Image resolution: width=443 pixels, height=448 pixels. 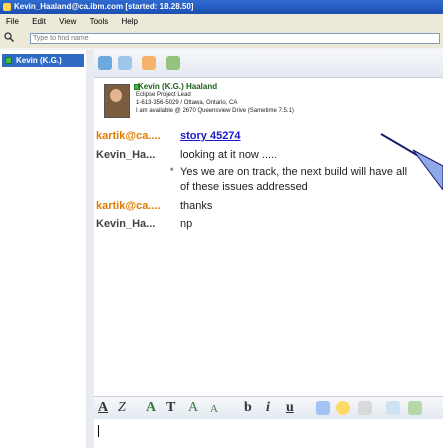 What do you see at coordinates (173, 63) in the screenshot?
I see `people-icon` at bounding box center [173, 63].